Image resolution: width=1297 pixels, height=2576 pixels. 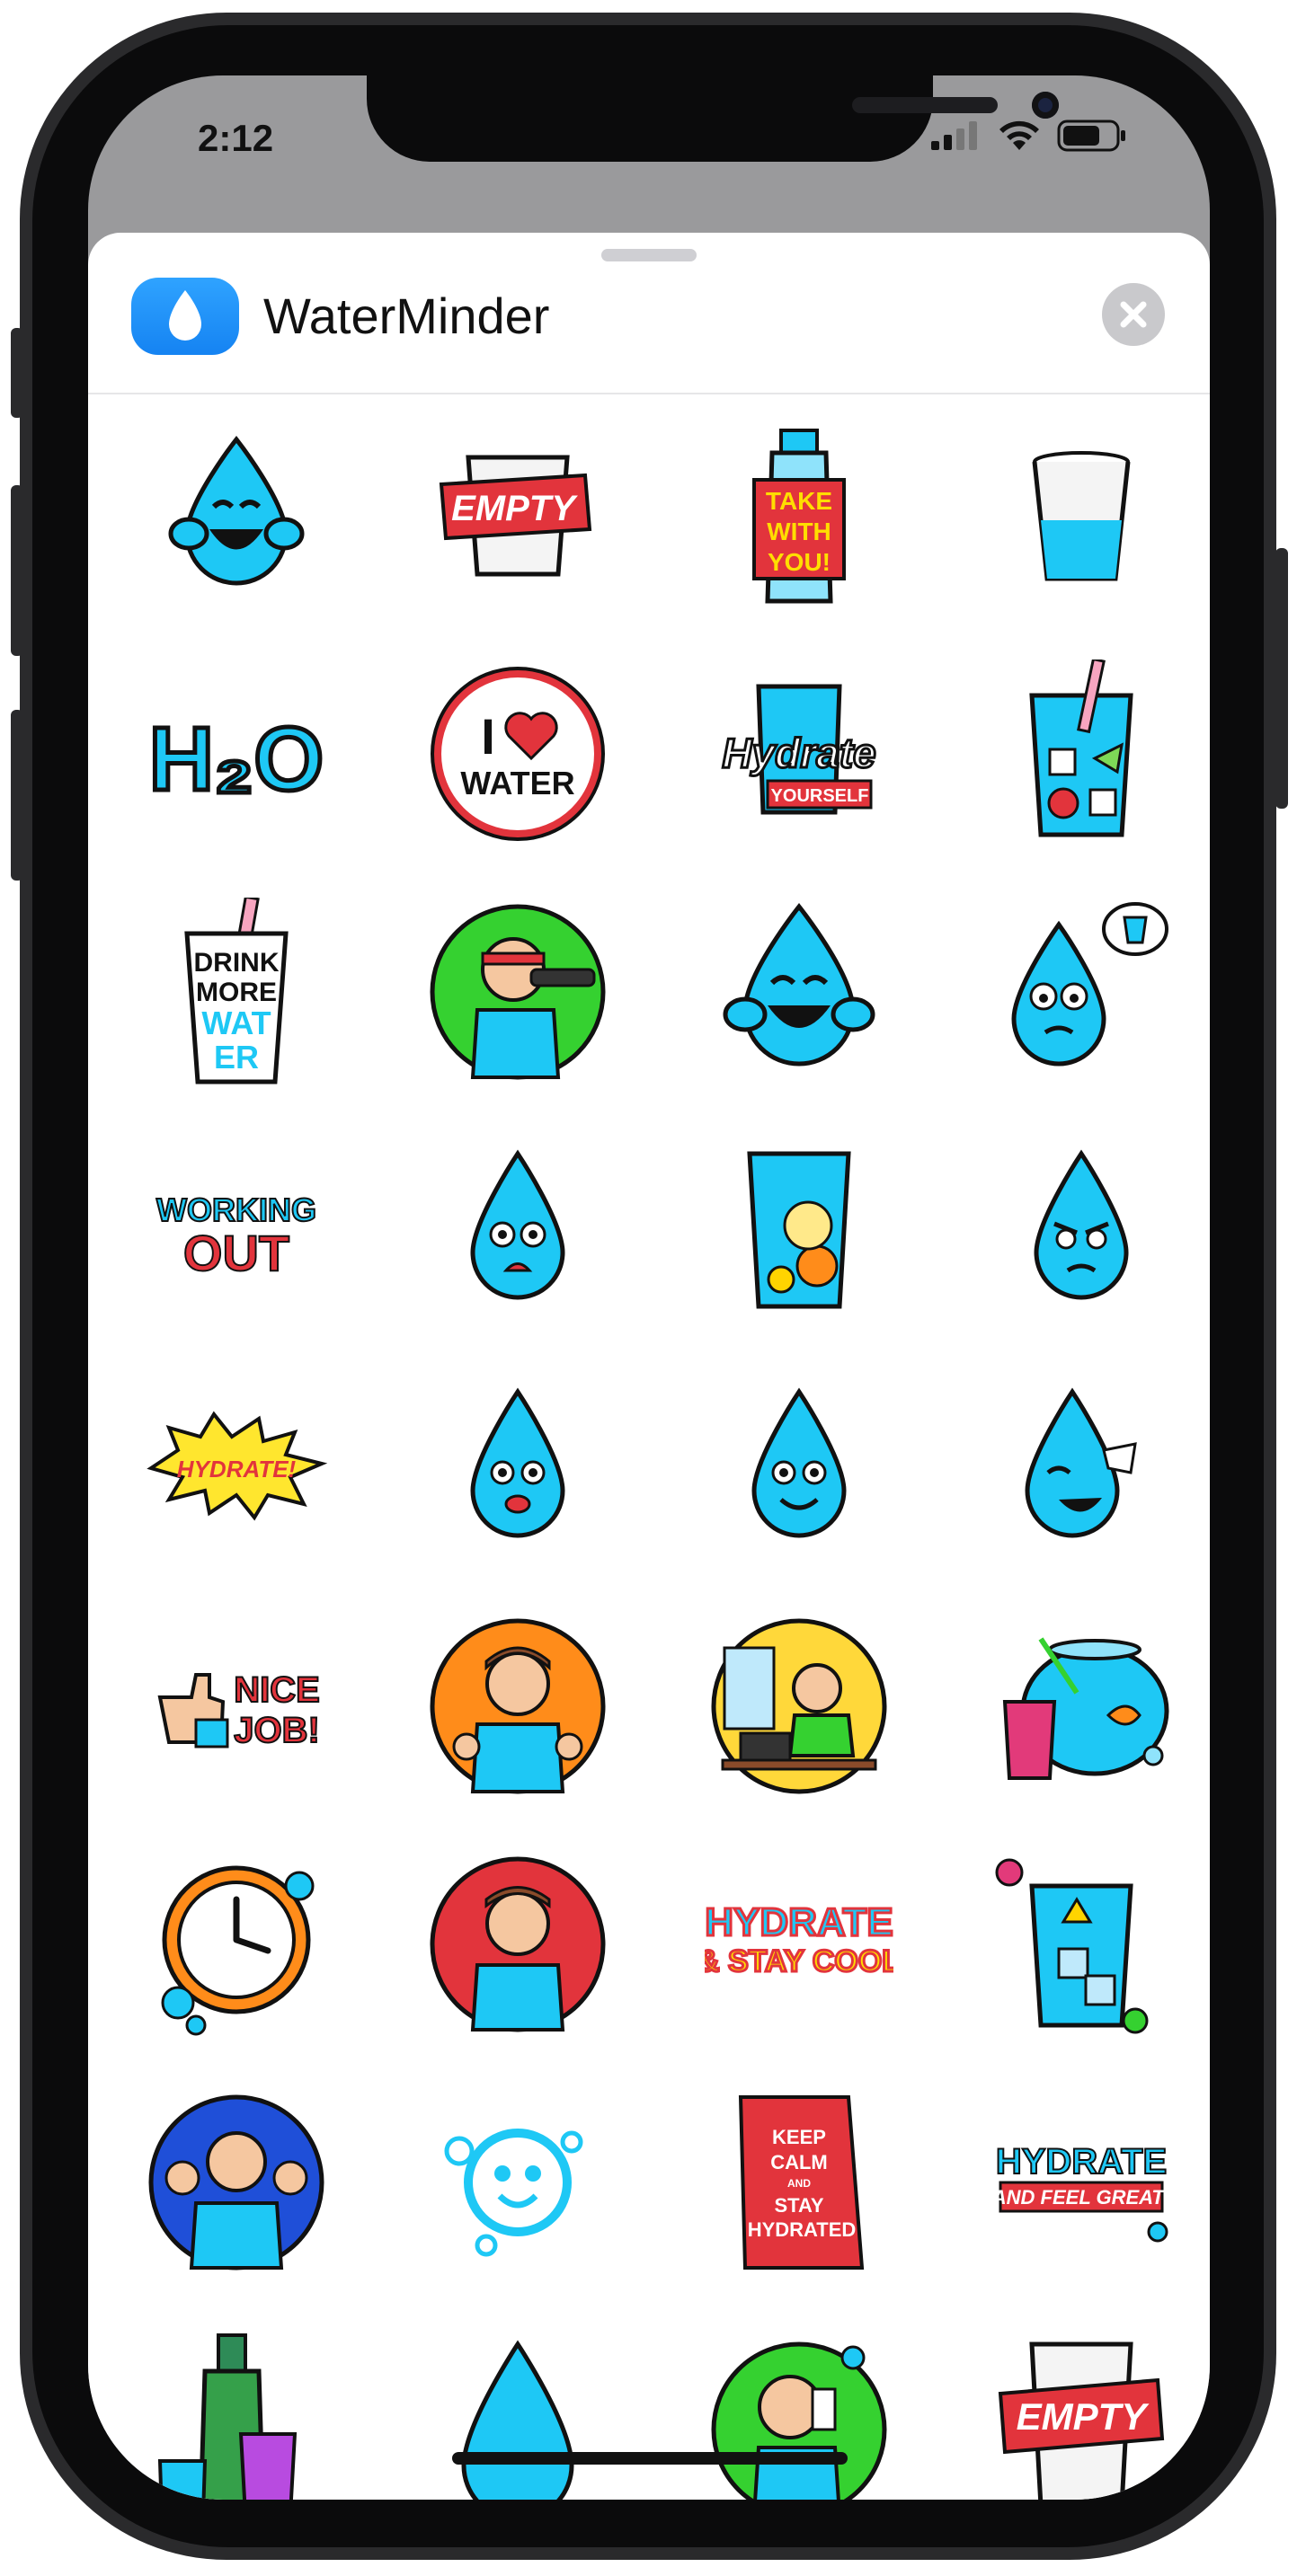 I want to click on sticker-fishbowl, so click(x=1081, y=1706).